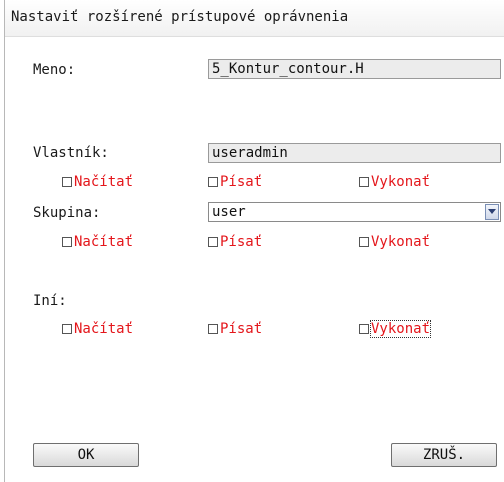 The image size is (504, 482). What do you see at coordinates (180, 17) in the screenshot?
I see `dialog-title: Nastaviť rozšírené prístupové oprávnenia` at bounding box center [180, 17].